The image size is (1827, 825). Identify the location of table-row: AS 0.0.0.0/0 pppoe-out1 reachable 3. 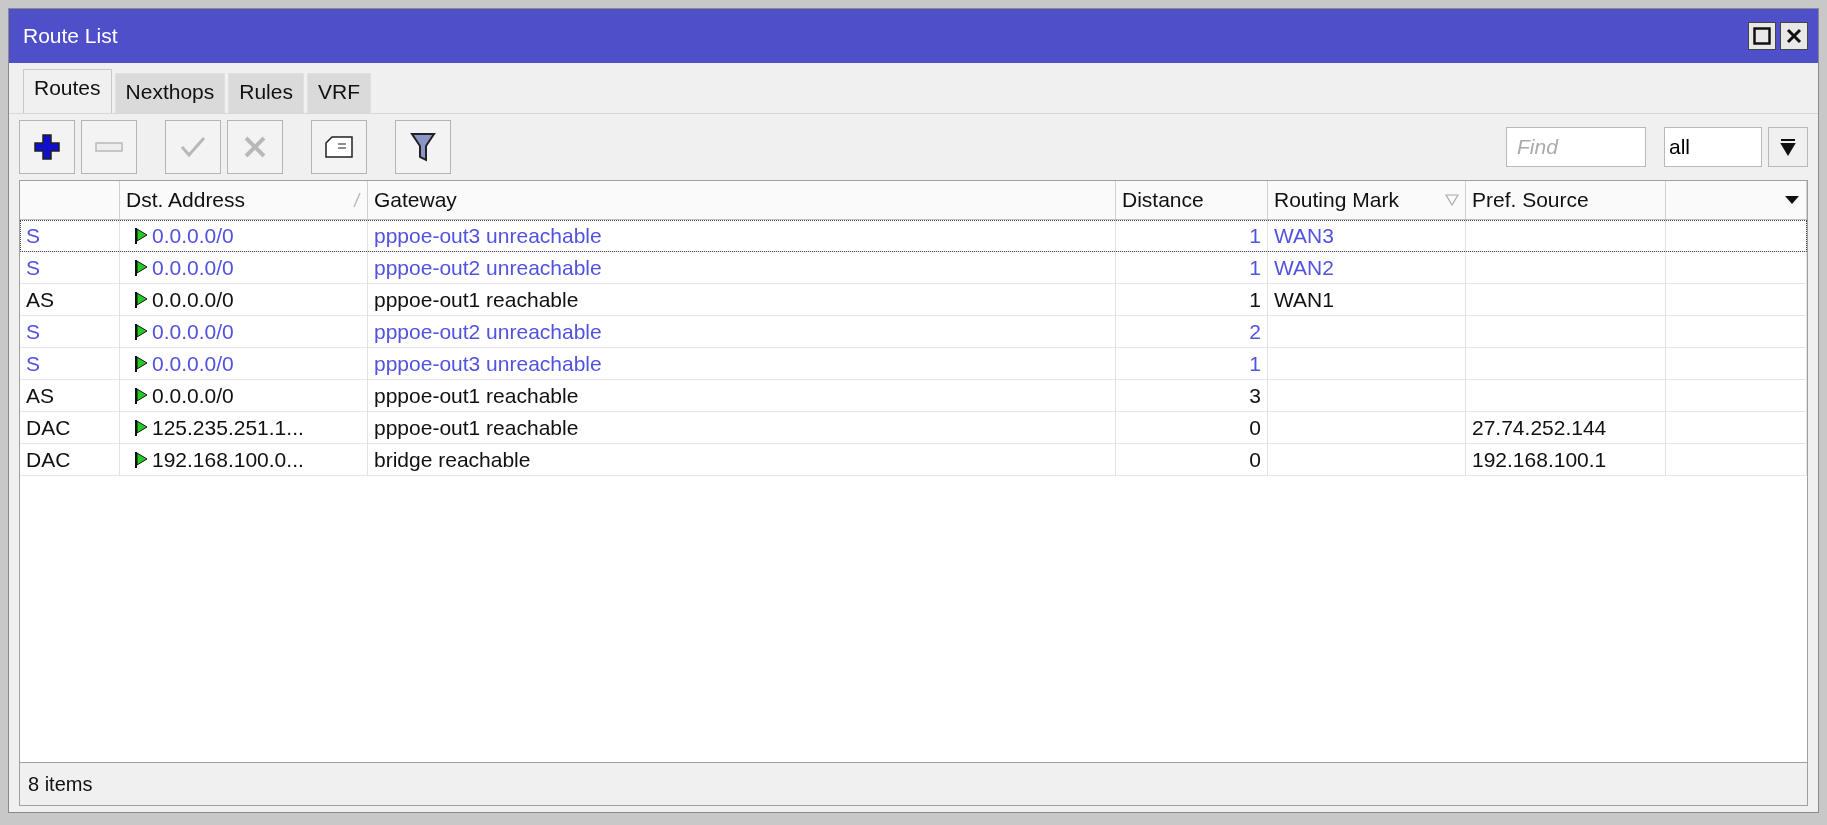
(913, 396).